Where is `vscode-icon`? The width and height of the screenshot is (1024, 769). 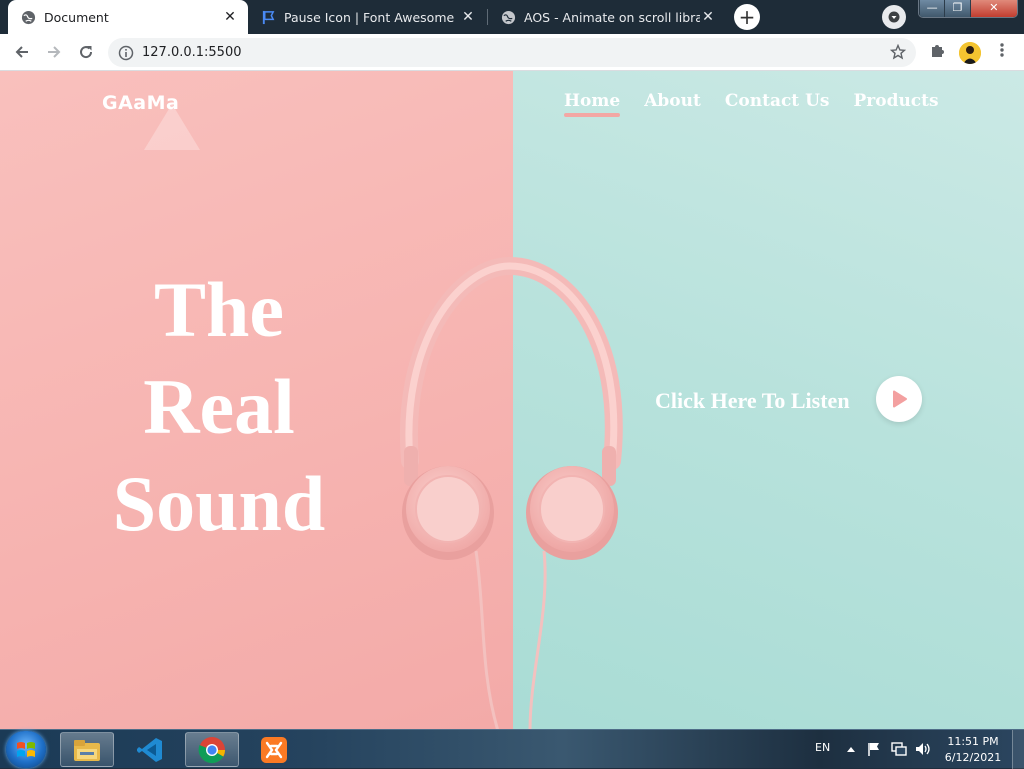 vscode-icon is located at coordinates (149, 749).